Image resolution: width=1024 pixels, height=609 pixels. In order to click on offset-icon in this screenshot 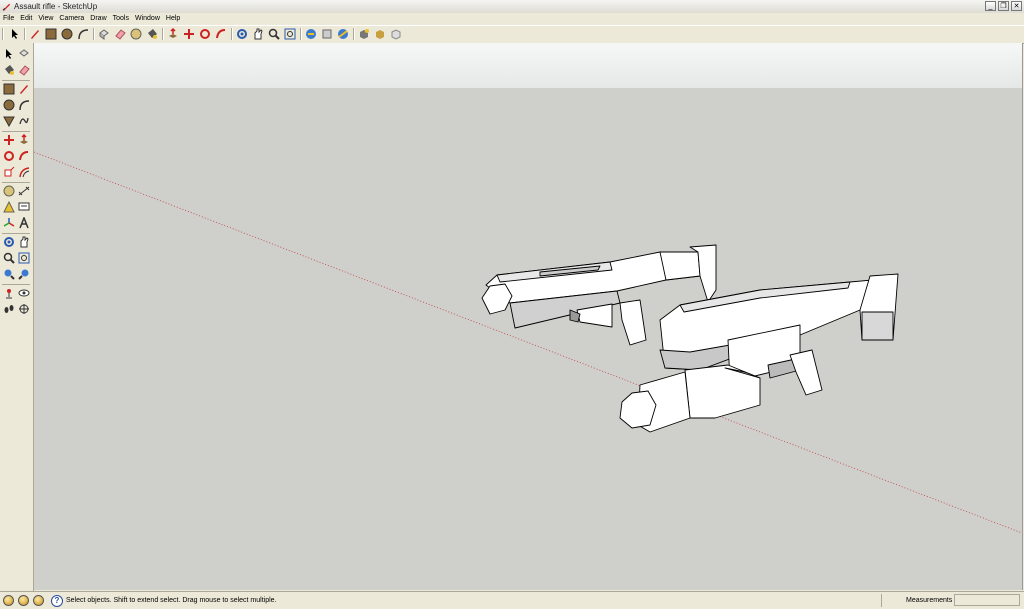, I will do `click(24, 172)`.